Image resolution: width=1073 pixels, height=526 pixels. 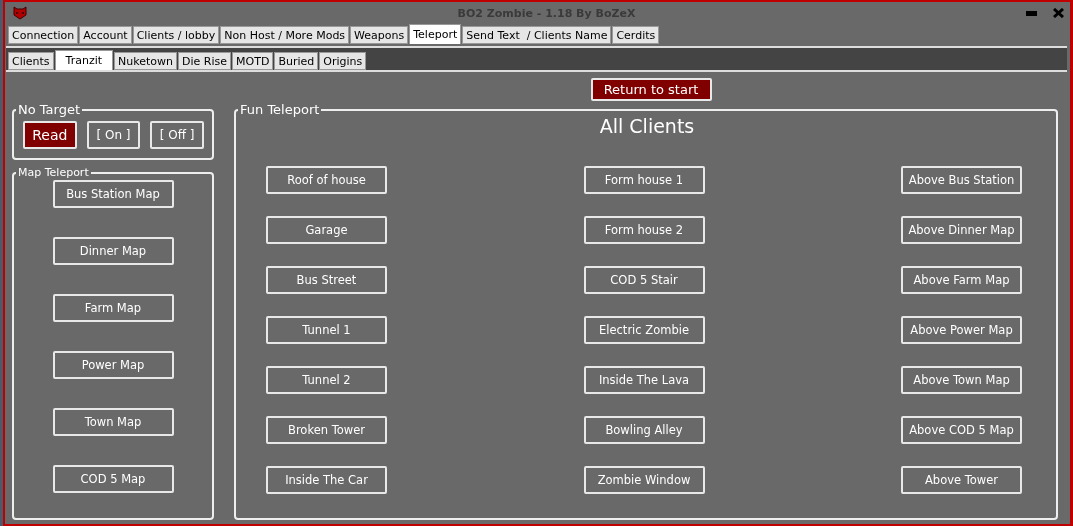 What do you see at coordinates (31, 61) in the screenshot?
I see `tab: Clients` at bounding box center [31, 61].